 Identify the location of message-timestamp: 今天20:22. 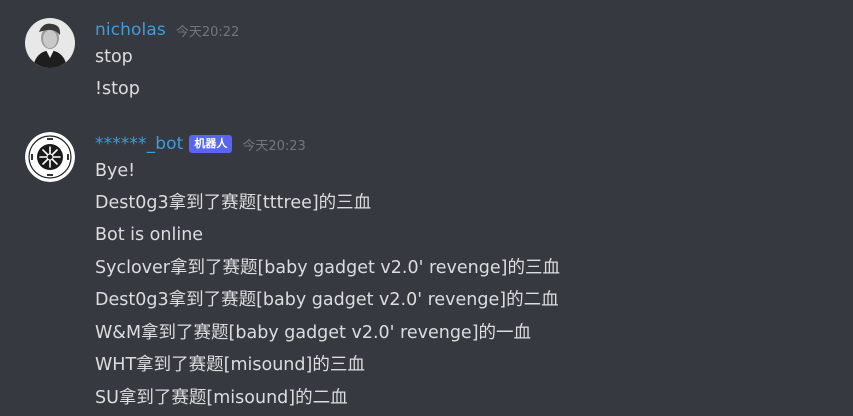
(207, 32).